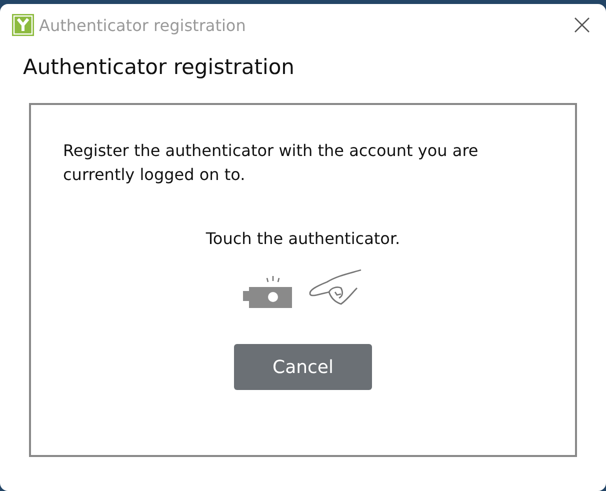 This screenshot has height=491, width=606. Describe the element at coordinates (271, 163) in the screenshot. I see `instruction-text: Register the authenticator with the account you are currently logged on to.` at that location.